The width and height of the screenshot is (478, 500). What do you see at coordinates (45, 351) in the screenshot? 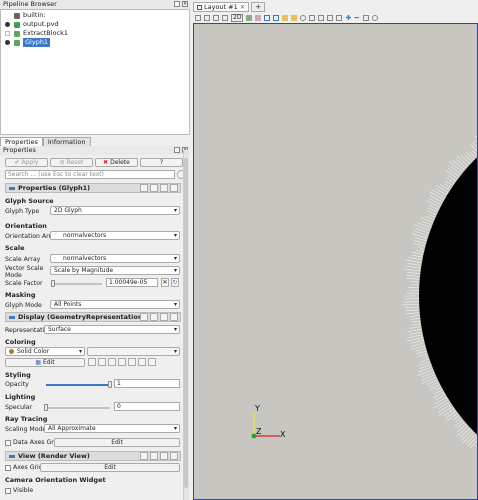
I see `coloring-combo: Solid Color` at bounding box center [45, 351].